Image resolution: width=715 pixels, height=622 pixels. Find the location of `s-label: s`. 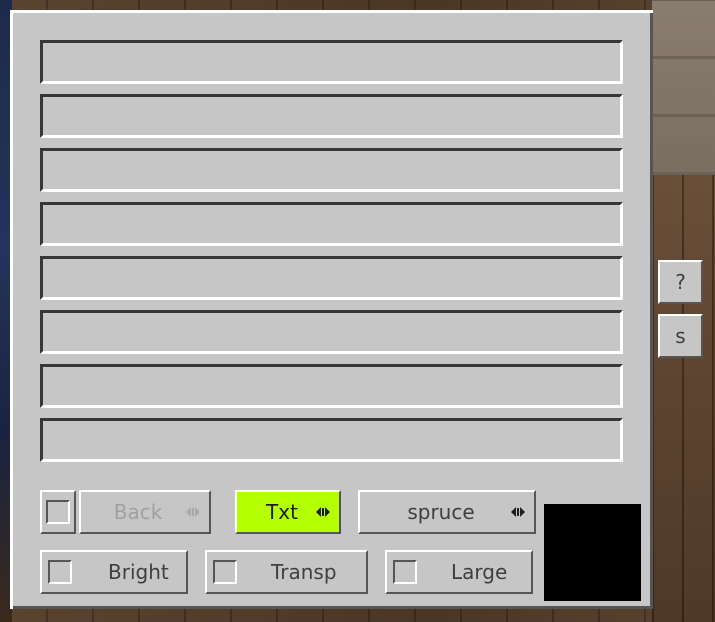

s-label: s is located at coordinates (680, 336).